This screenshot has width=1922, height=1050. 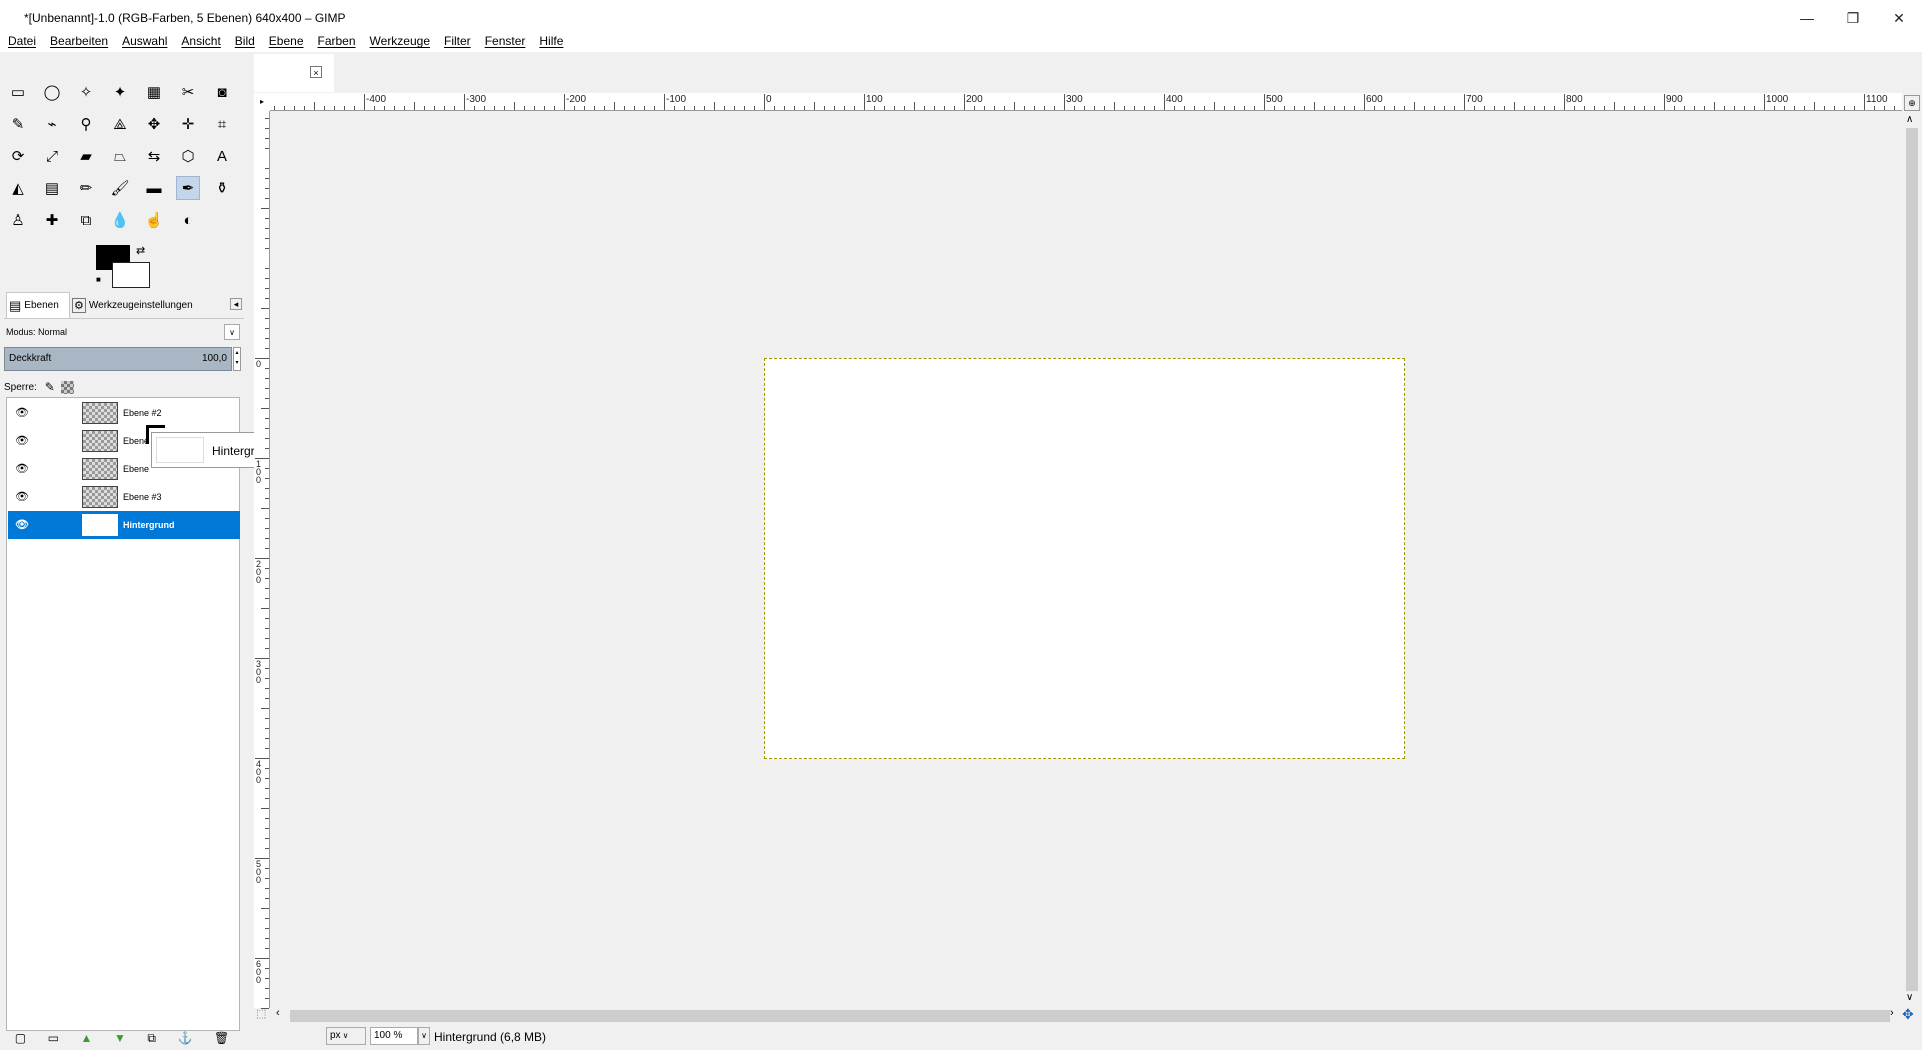 I want to click on background-color, so click(x=131, y=275).